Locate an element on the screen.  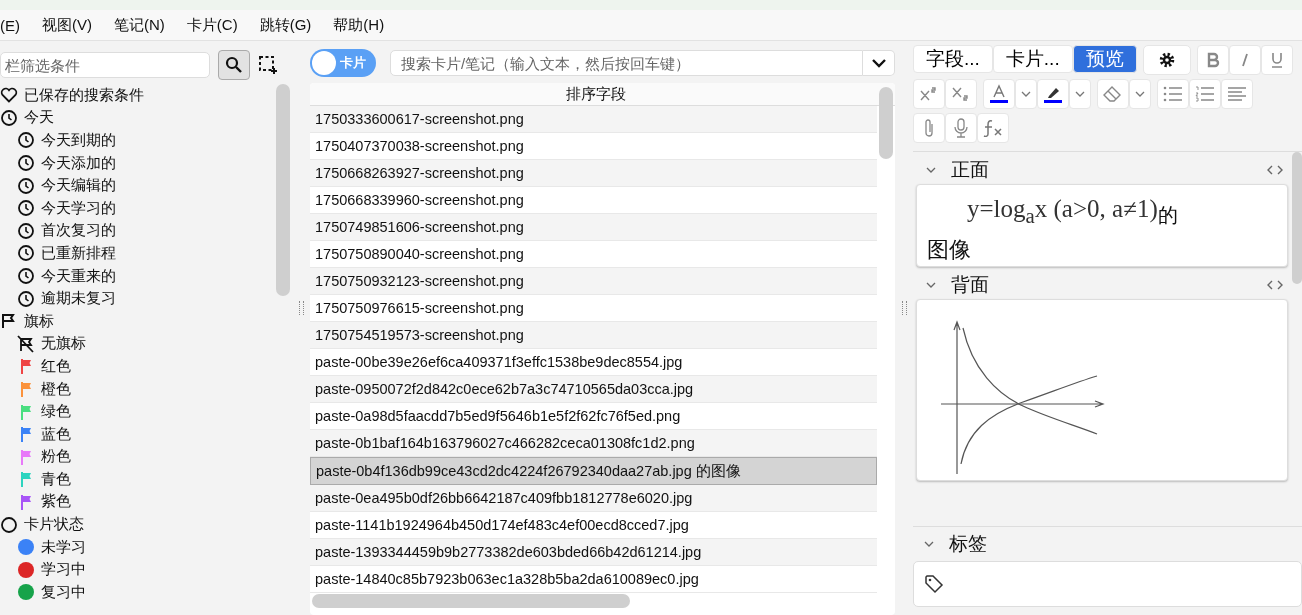
sidebar-item: 今天到期的 is located at coordinates (146, 140).